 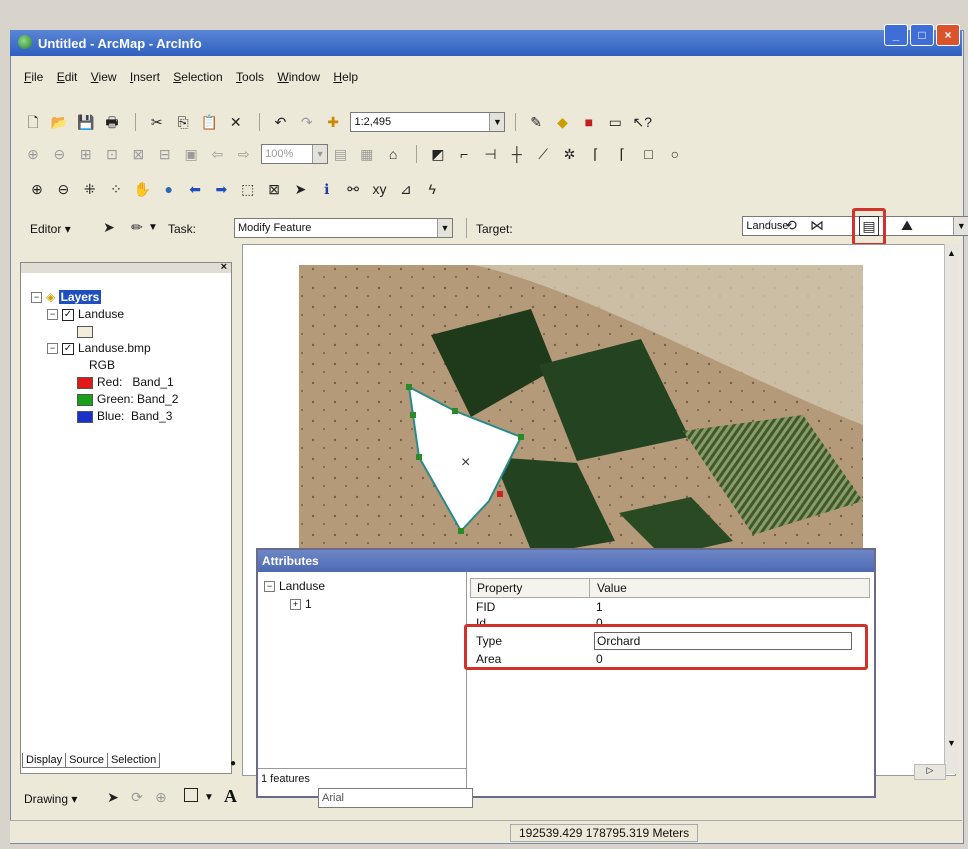 What do you see at coordinates (250, 77) in the screenshot?
I see `menu-tools: Tools` at bounding box center [250, 77].